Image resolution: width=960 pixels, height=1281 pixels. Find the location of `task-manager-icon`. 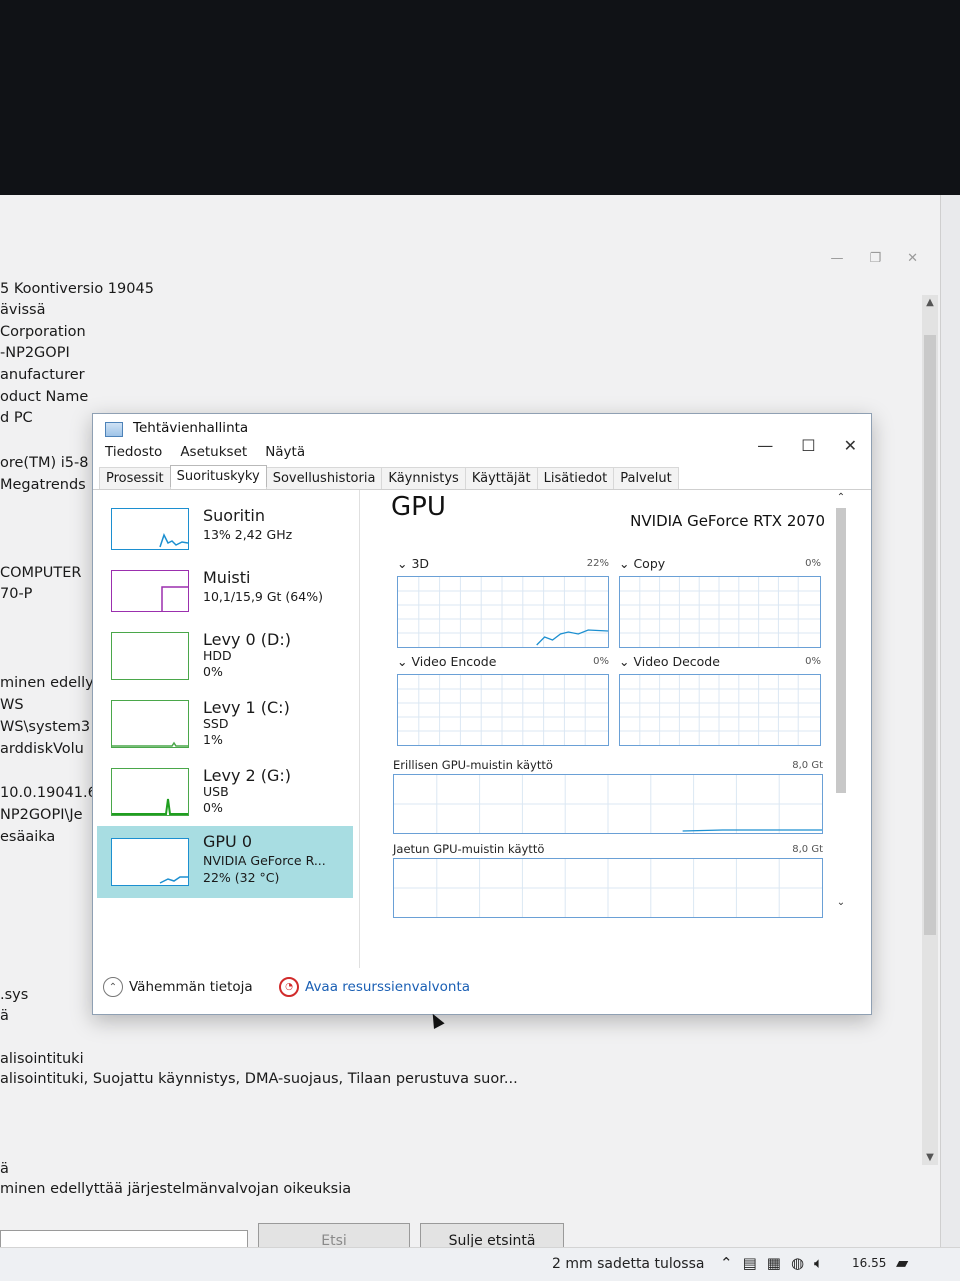

task-manager-icon is located at coordinates (114, 429).